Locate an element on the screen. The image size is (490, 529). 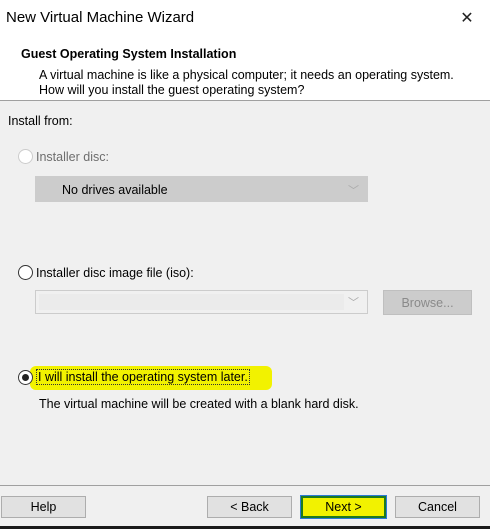
dropdown-value: No drives available is located at coordinates (115, 190).